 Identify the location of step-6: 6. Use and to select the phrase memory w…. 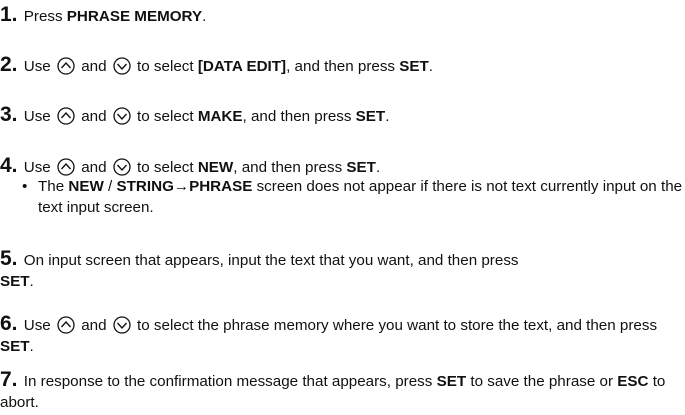
(342, 335).